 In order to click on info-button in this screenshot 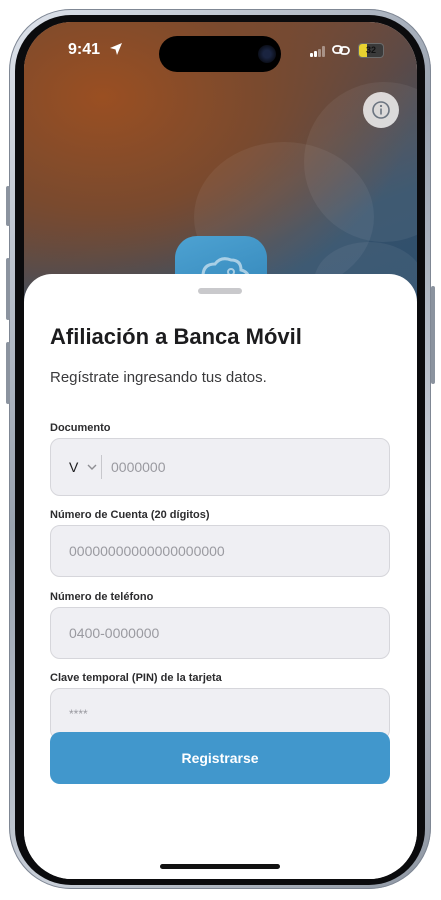, I will do `click(381, 110)`.